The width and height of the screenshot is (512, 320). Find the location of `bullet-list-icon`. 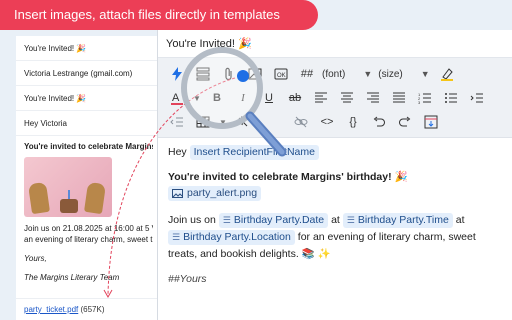

bullet-list-icon is located at coordinates (451, 98).